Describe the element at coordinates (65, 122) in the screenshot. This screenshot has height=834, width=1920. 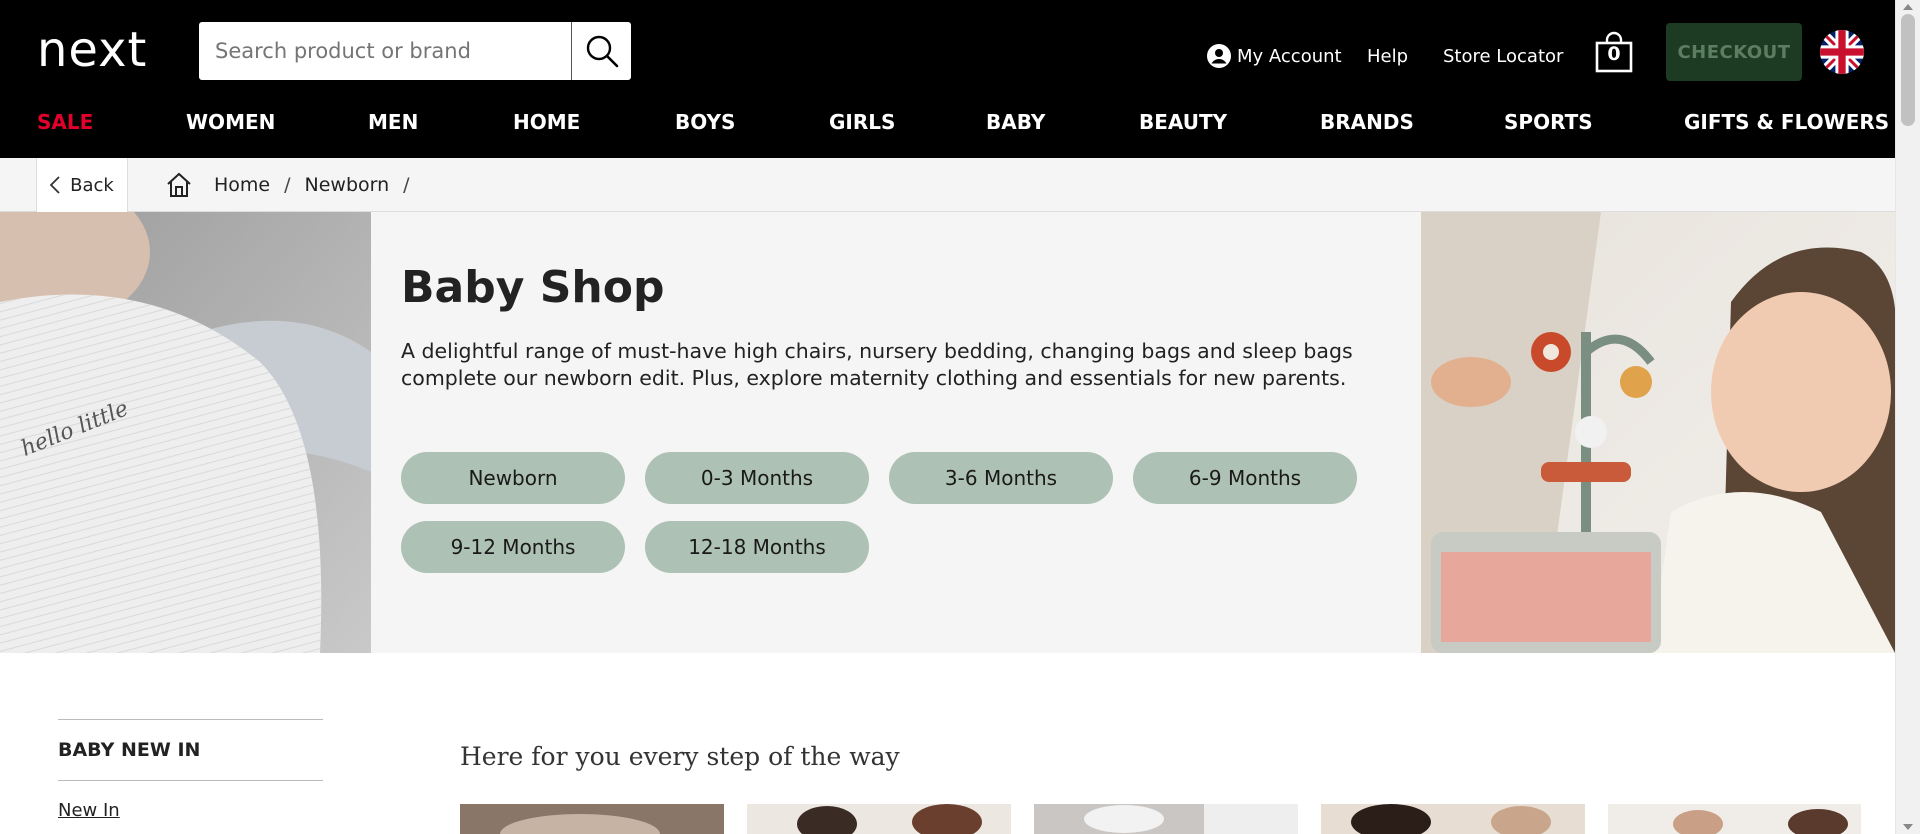
I see `nav-sale: SALE` at that location.